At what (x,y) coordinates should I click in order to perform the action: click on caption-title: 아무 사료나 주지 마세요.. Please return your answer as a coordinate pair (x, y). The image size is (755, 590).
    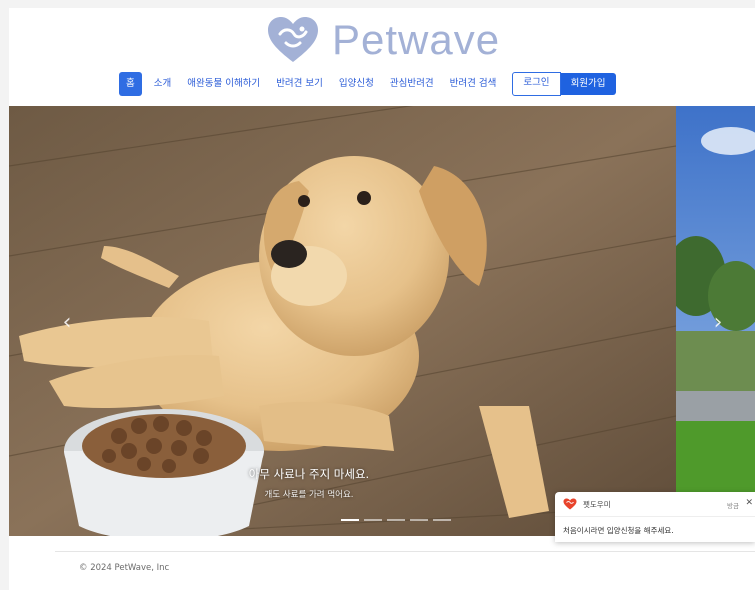
    Looking at the image, I should click on (309, 474).